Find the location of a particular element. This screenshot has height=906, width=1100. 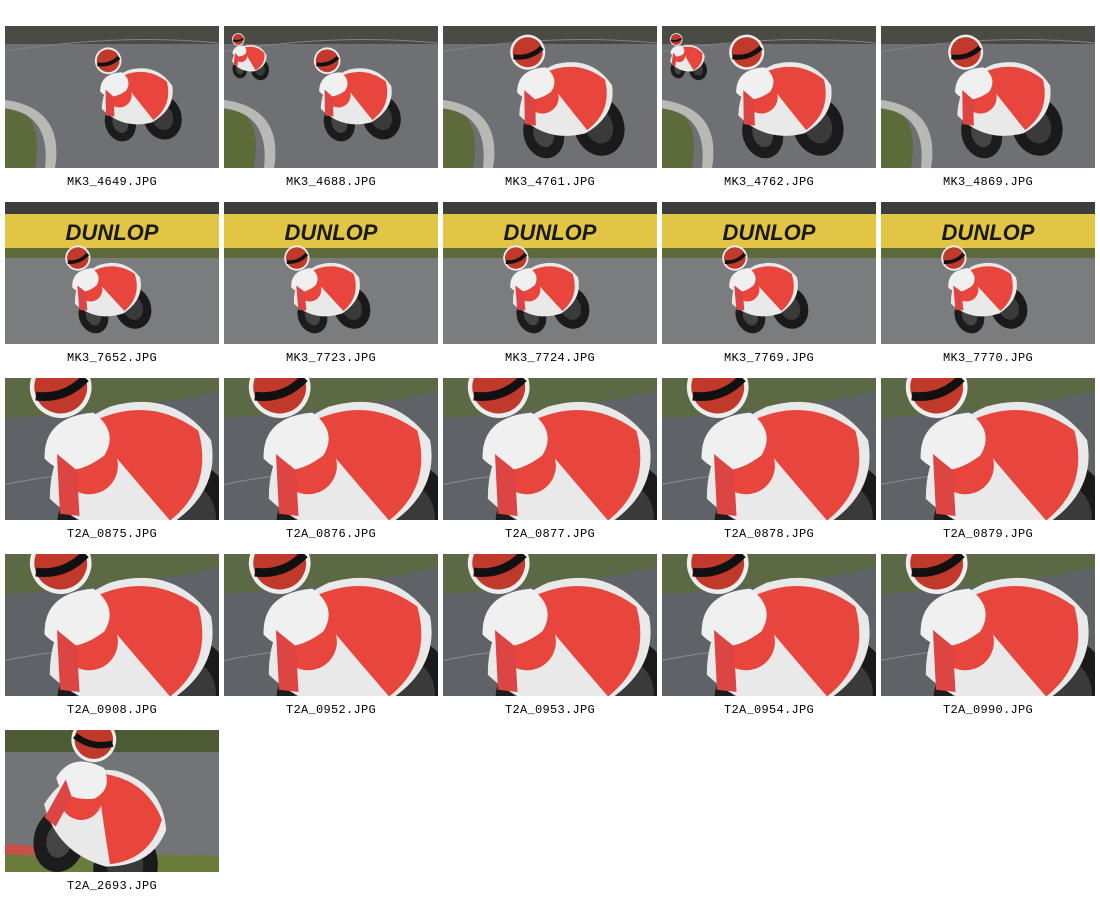

thumbnail-filename: T2A_0952.JPG is located at coordinates (331, 710).